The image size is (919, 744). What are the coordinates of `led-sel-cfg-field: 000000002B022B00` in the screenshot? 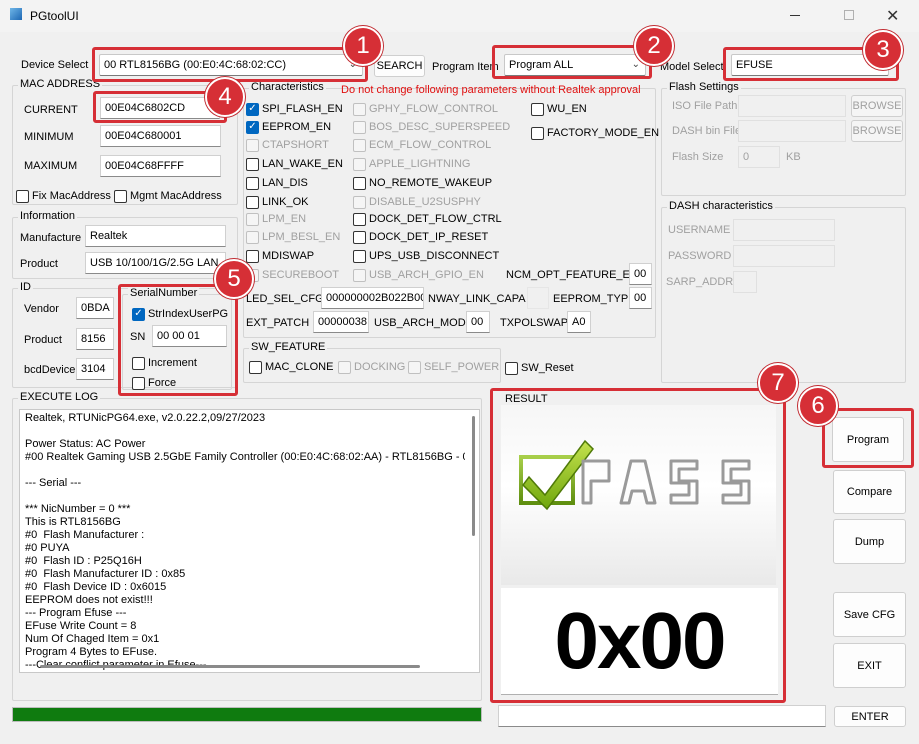 It's located at (372, 298).